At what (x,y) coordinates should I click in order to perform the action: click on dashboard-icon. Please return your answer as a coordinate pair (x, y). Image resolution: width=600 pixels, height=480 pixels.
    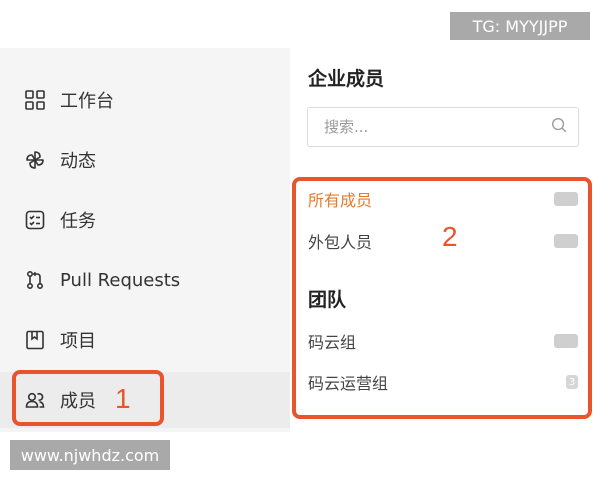
    Looking at the image, I should click on (35, 100).